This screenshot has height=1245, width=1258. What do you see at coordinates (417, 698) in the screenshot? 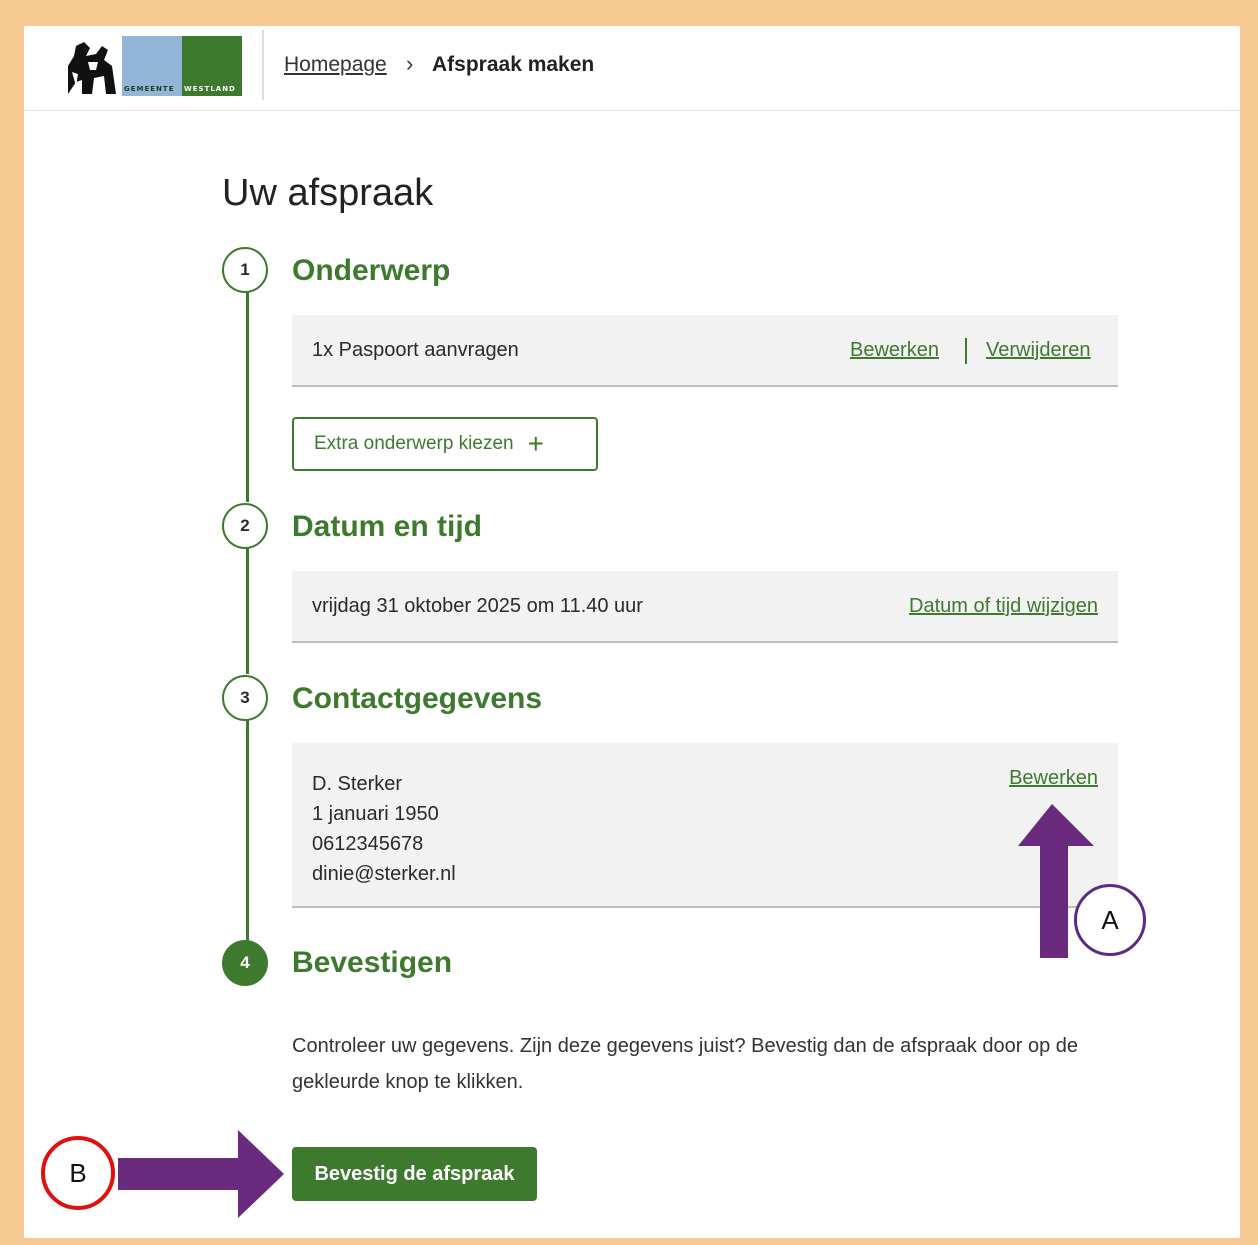
I see `step-3-title: Contactgegevens` at bounding box center [417, 698].